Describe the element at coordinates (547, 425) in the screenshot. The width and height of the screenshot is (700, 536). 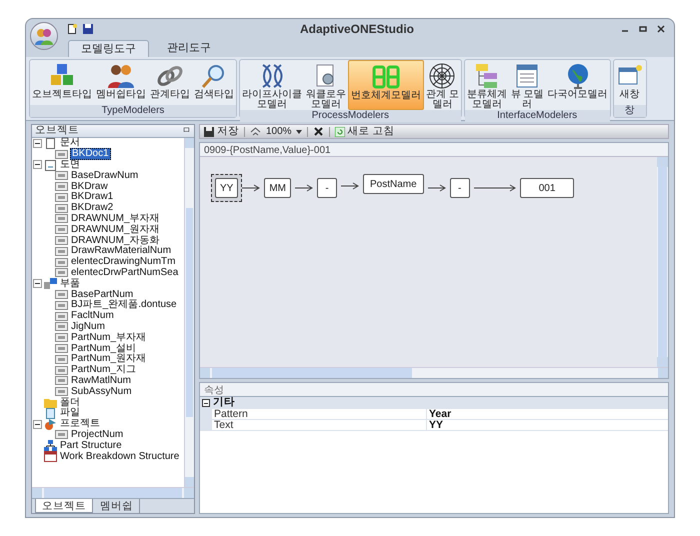
I see `property-value: YY` at that location.